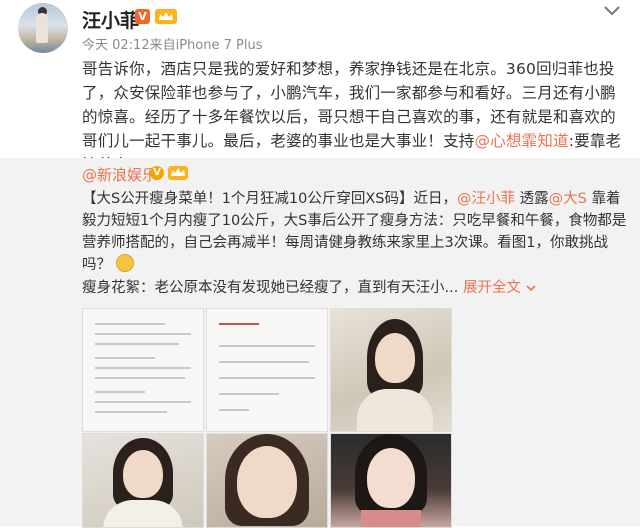  I want to click on photo-4-portrait, so click(143, 480).